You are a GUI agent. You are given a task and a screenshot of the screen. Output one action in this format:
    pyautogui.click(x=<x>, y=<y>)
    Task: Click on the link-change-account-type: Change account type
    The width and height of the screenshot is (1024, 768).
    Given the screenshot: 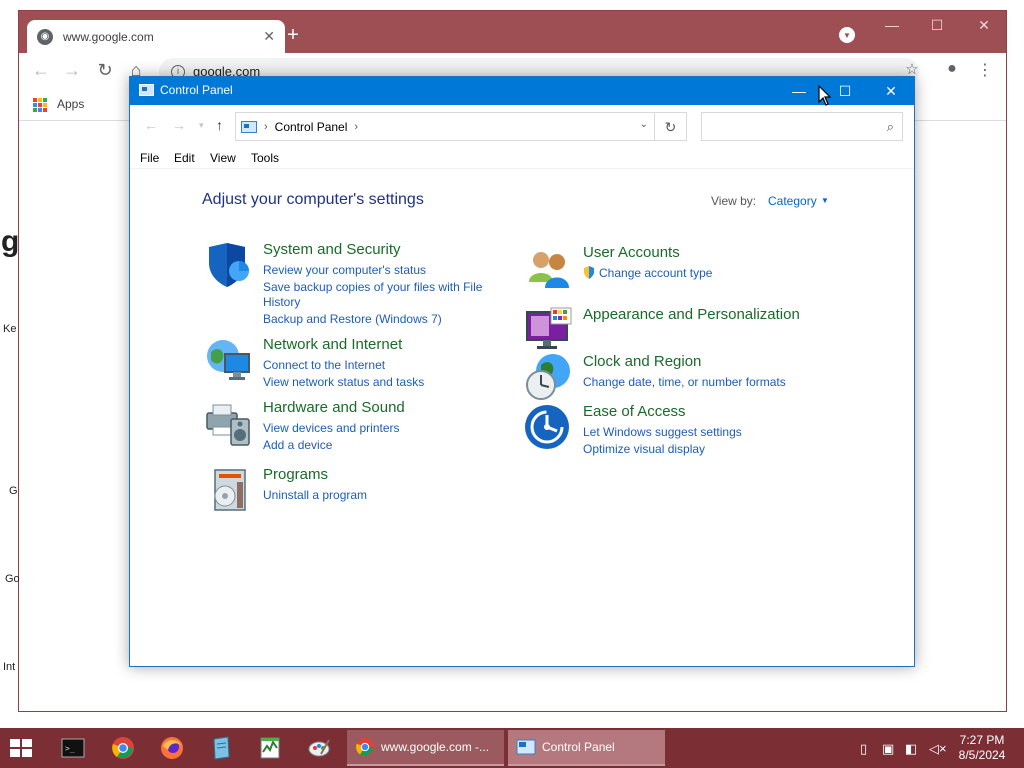 What is the action you would take?
    pyautogui.click(x=647, y=273)
    